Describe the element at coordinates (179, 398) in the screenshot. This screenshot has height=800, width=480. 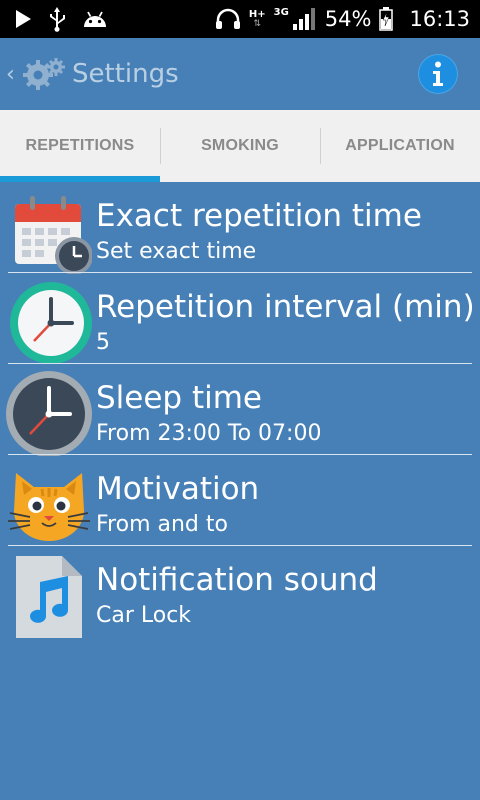
I see `setting-title: Sleep time` at that location.